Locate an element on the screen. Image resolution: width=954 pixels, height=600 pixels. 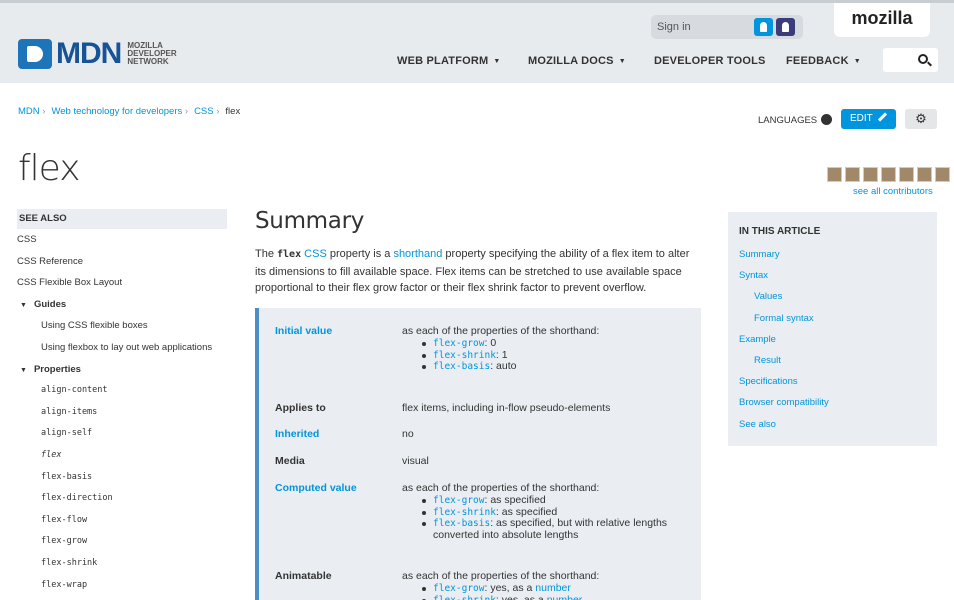
toc-item: See also is located at coordinates (838, 424).